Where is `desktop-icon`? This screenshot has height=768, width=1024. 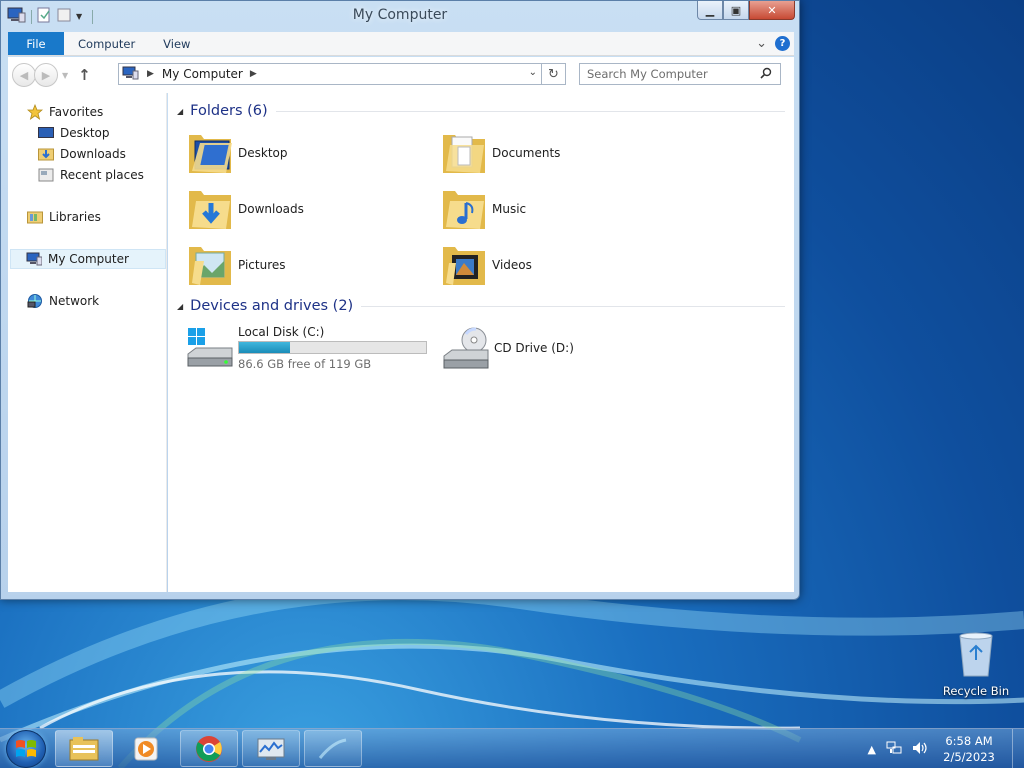 desktop-icon is located at coordinates (46, 133).